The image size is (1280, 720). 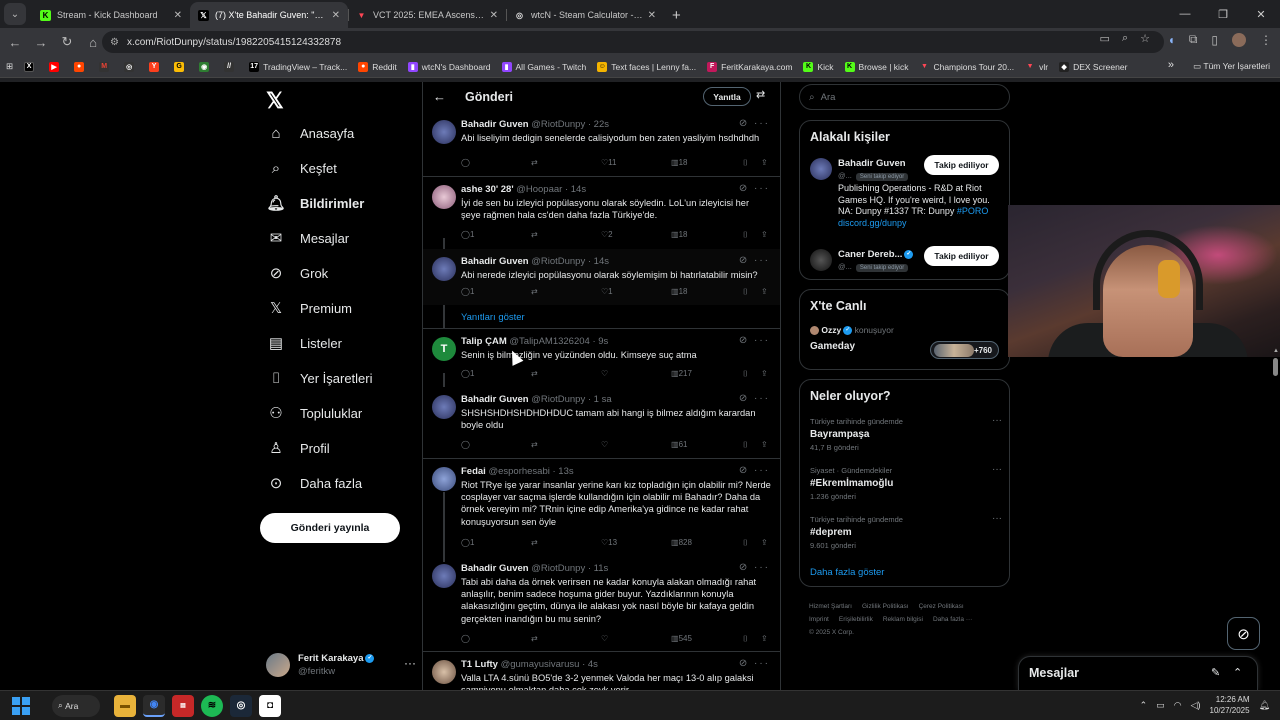 I want to click on following-button: Takip ediliyor, so click(x=961, y=256).